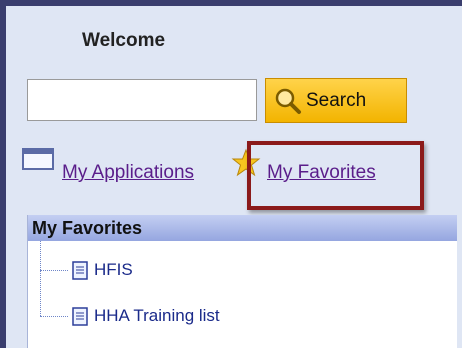 The width and height of the screenshot is (462, 348). I want to click on panel-title: My Favorites, so click(242, 228).